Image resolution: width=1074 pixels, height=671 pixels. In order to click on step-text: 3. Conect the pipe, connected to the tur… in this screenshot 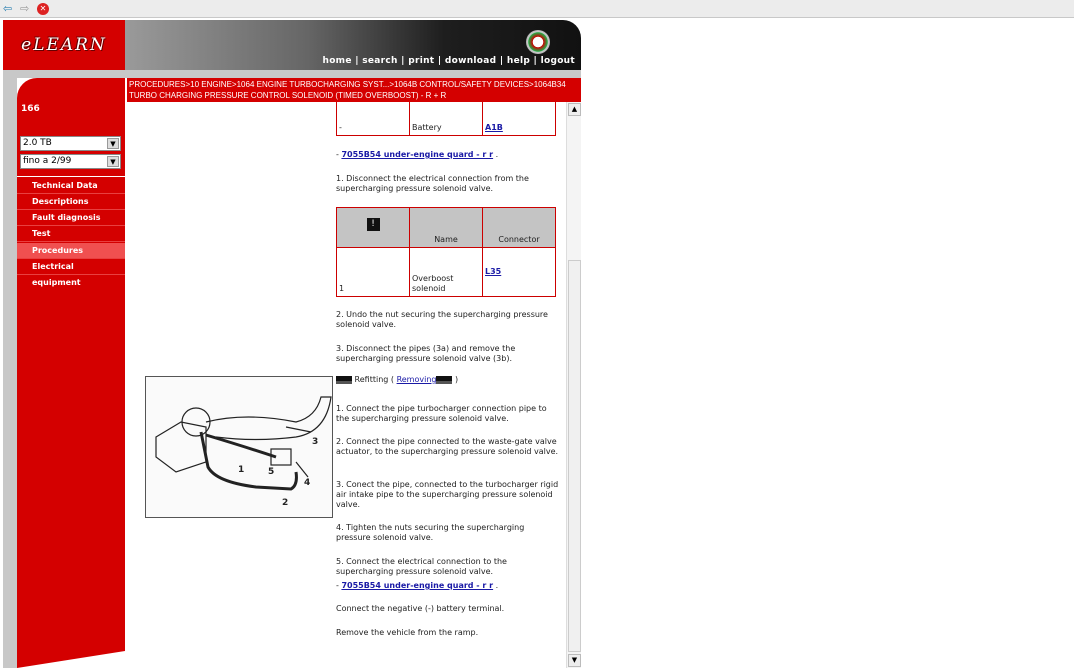, I will do `click(447, 494)`.